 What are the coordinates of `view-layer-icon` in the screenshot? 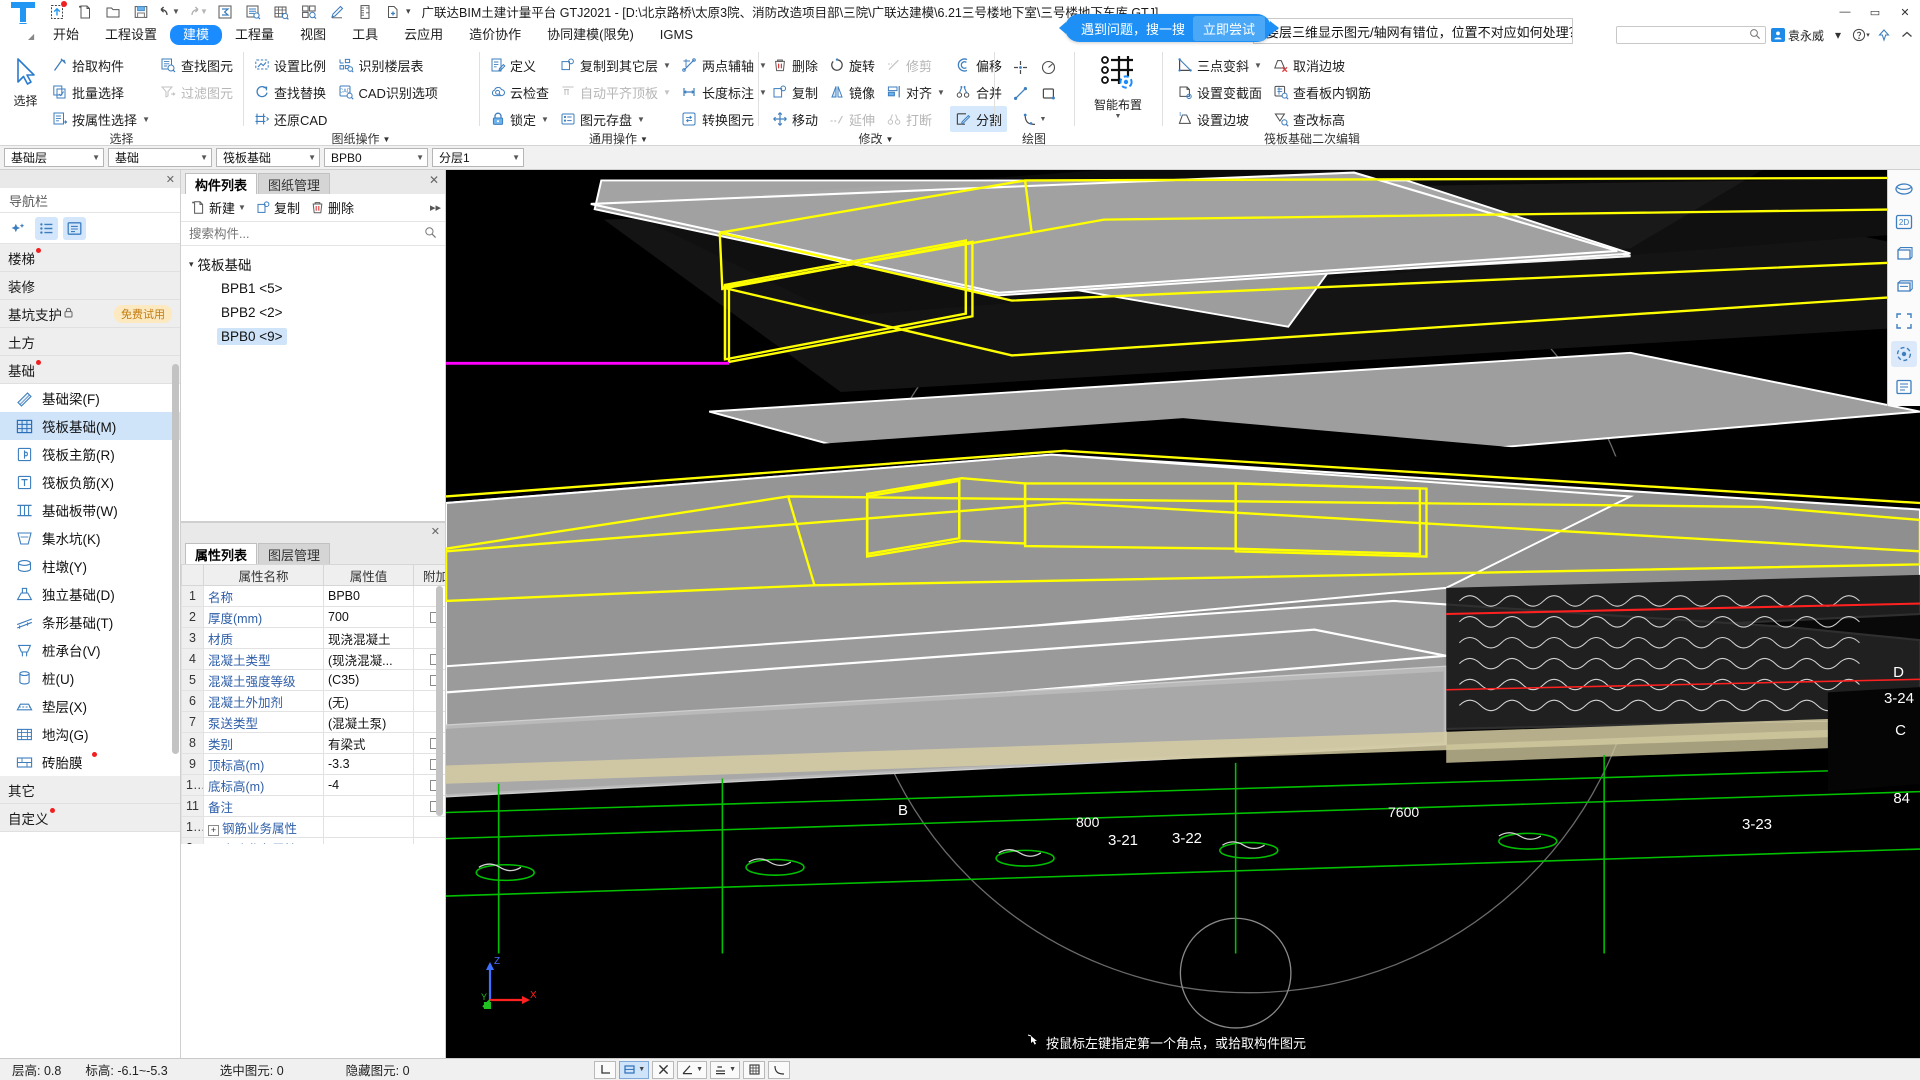 It's located at (1904, 288).